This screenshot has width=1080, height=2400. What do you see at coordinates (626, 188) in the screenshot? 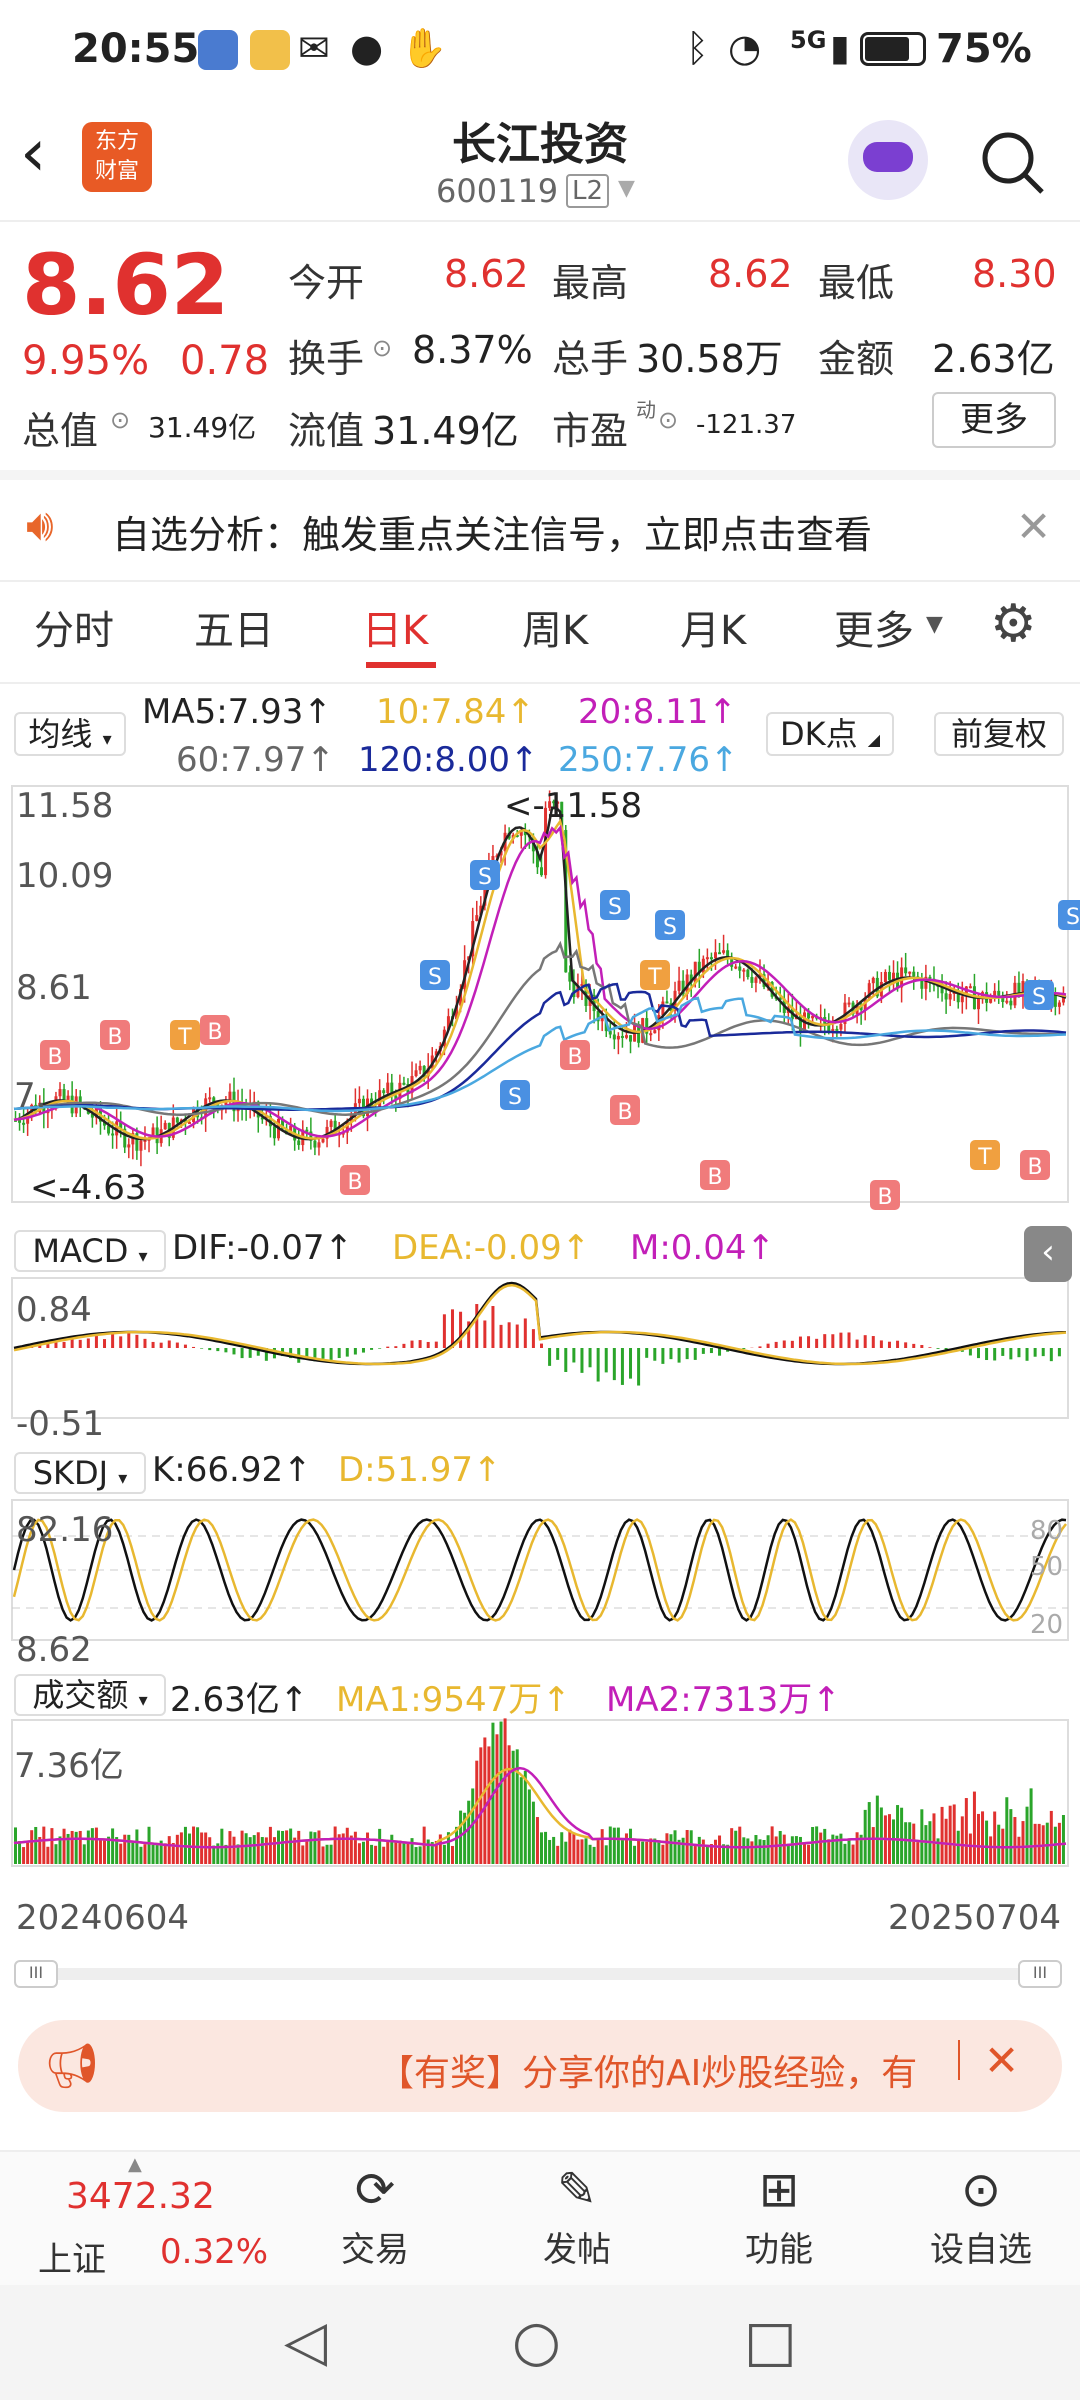
I see `code-dropdown-icon: ▼` at bounding box center [626, 188].